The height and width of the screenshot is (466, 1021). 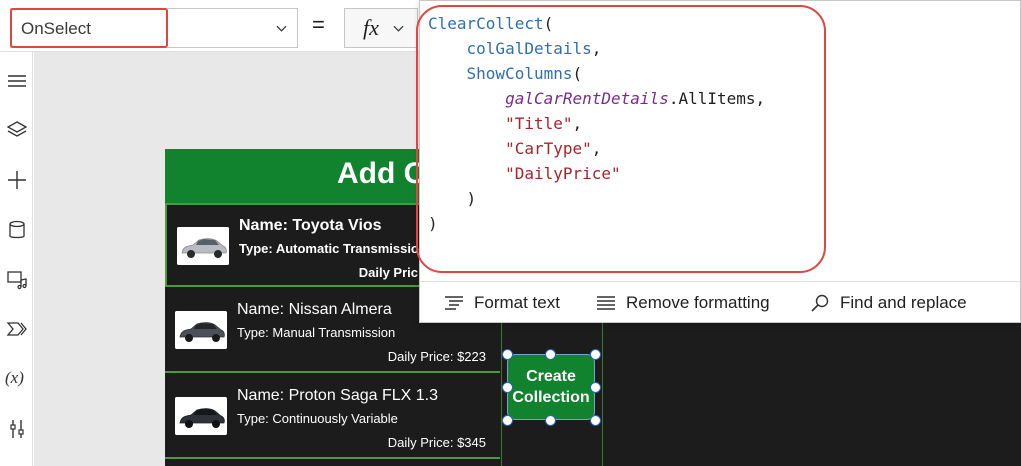 What do you see at coordinates (606, 303) in the screenshot?
I see `remove-formatting-icon` at bounding box center [606, 303].